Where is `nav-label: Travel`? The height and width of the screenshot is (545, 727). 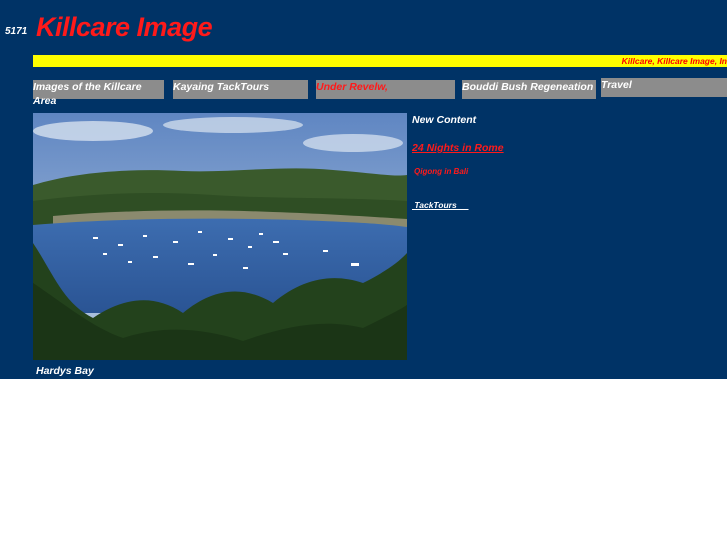 nav-label: Travel is located at coordinates (616, 85).